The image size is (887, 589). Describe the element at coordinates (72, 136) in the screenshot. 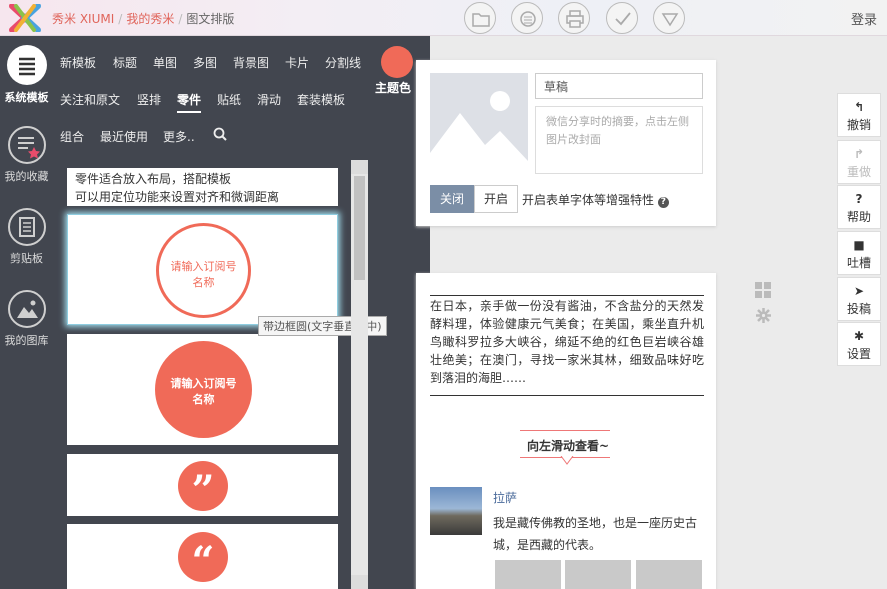

I see `category-combo: 组合` at that location.